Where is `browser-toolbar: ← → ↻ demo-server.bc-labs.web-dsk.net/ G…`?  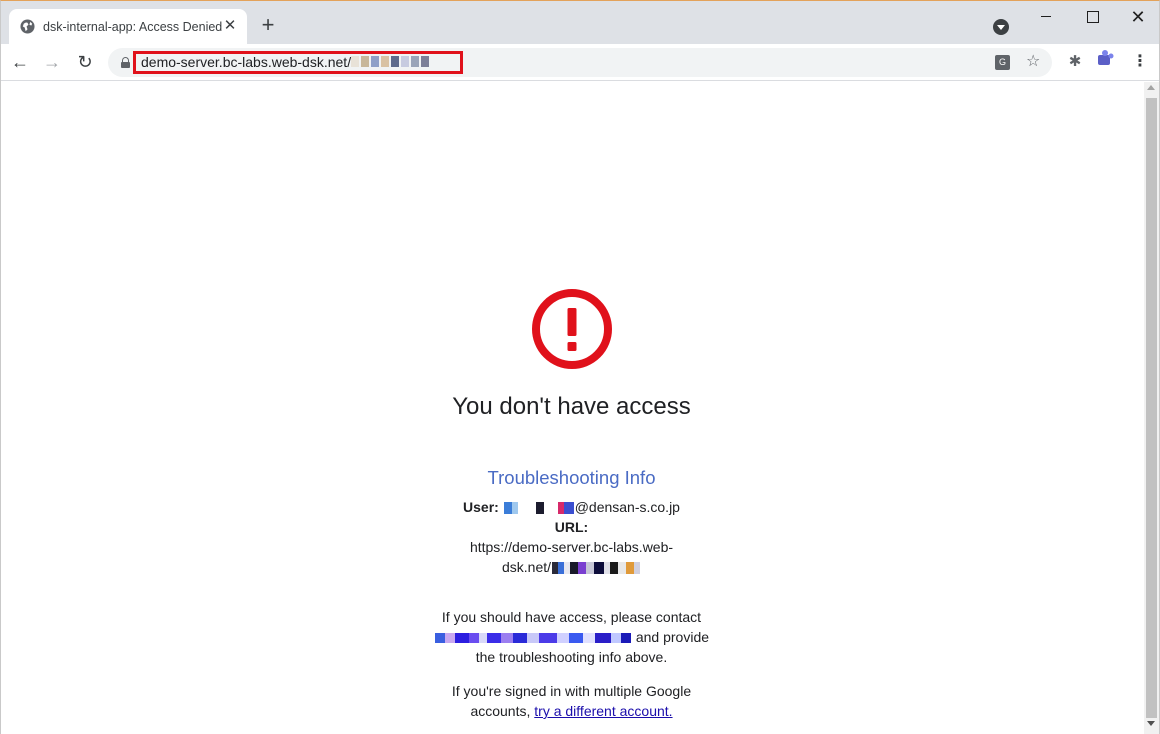 browser-toolbar: ← → ↻ demo-server.bc-labs.web-dsk.net/ G… is located at coordinates (580, 62).